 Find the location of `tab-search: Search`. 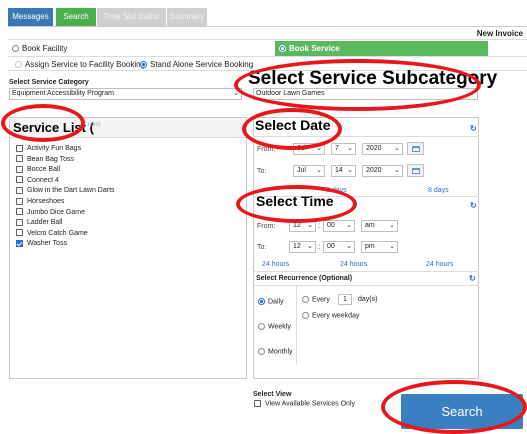

tab-search: Search is located at coordinates (76, 17).